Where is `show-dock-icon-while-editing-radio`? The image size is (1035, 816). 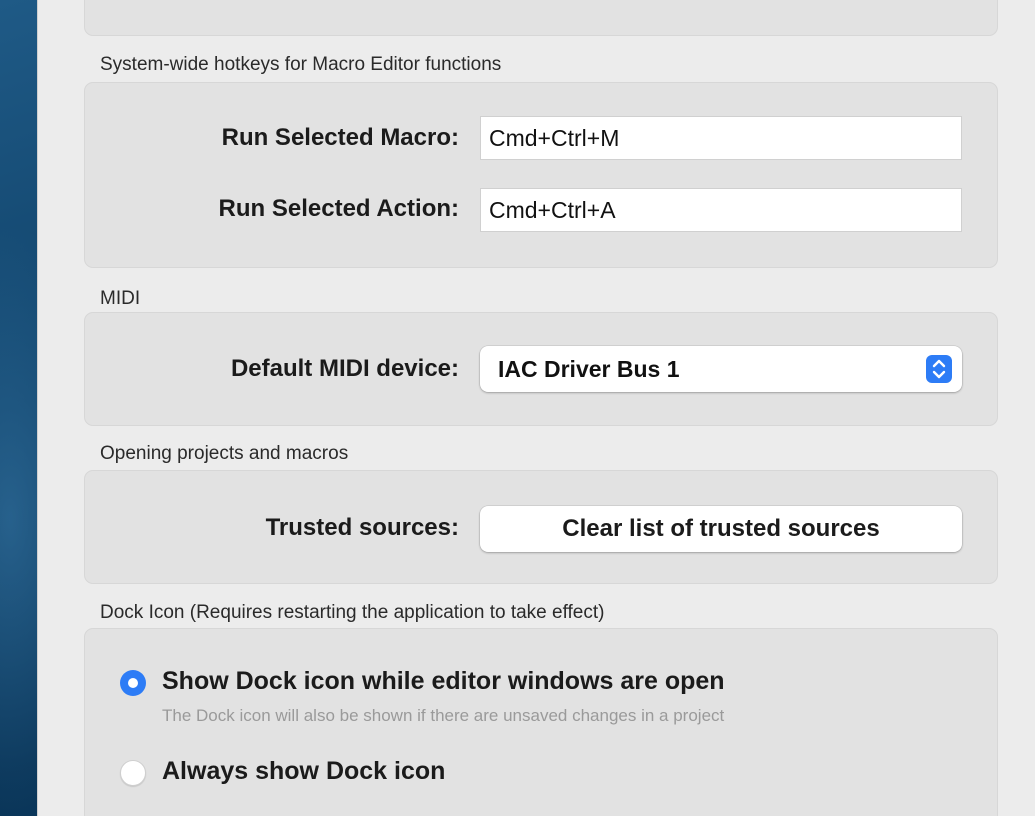 show-dock-icon-while-editing-radio is located at coordinates (133, 683).